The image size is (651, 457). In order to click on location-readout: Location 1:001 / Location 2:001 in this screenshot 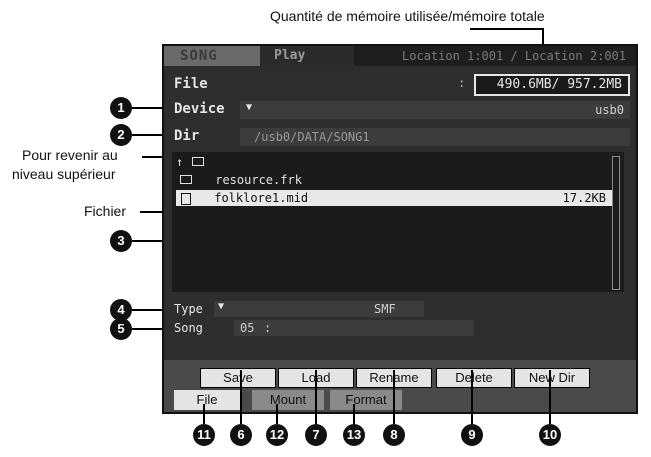, I will do `click(514, 56)`.